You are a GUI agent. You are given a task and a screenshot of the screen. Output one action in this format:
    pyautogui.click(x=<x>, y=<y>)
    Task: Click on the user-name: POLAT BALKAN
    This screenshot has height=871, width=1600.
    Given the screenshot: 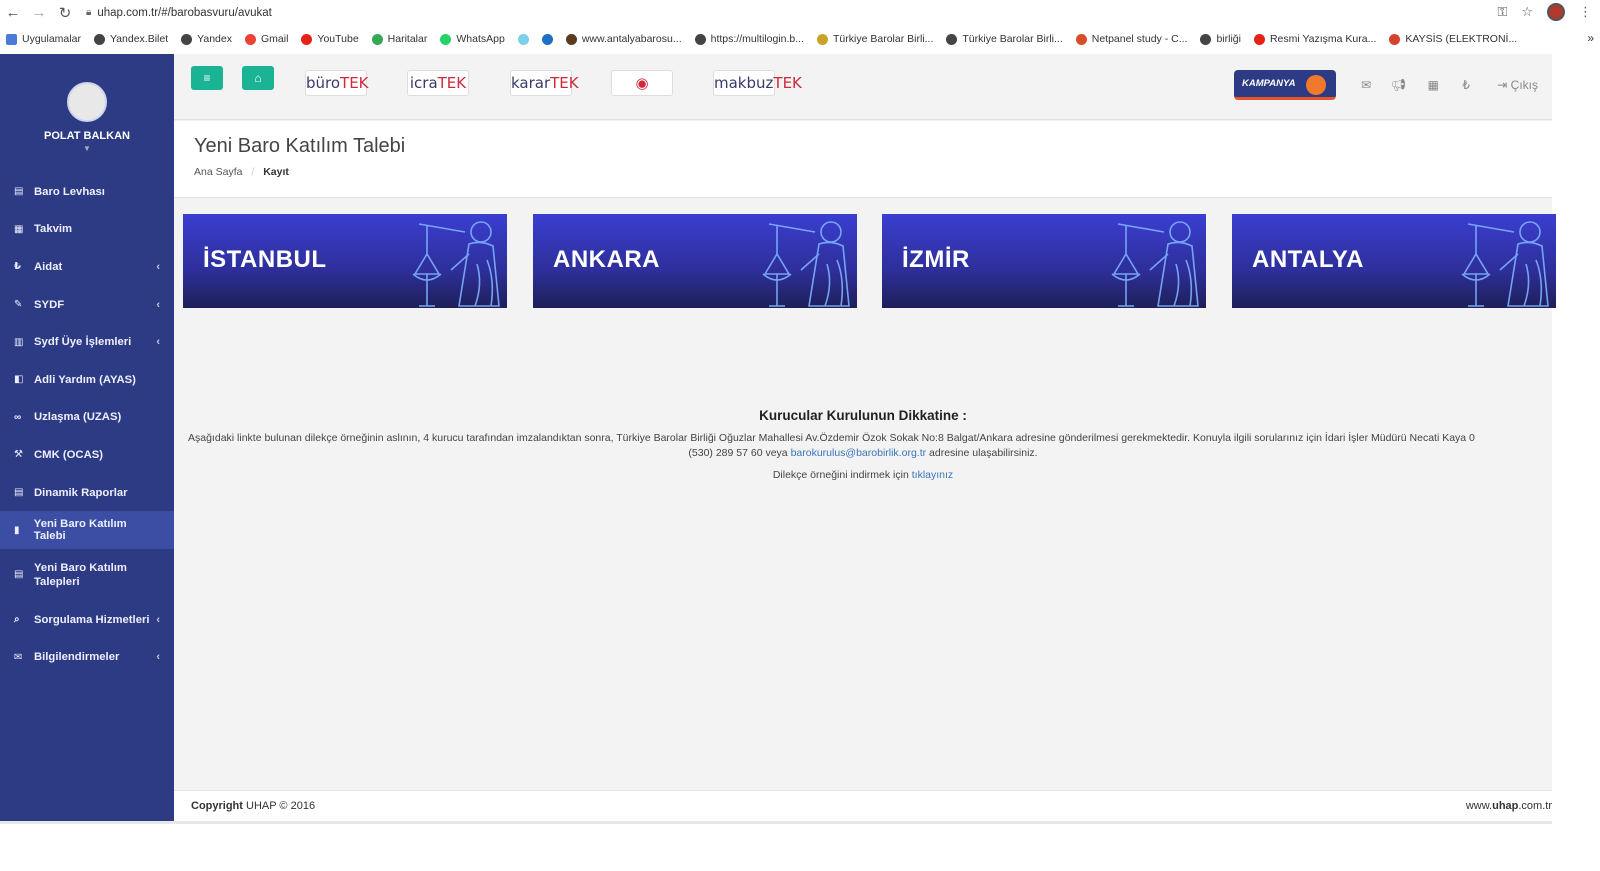 What is the action you would take?
    pyautogui.click(x=87, y=136)
    